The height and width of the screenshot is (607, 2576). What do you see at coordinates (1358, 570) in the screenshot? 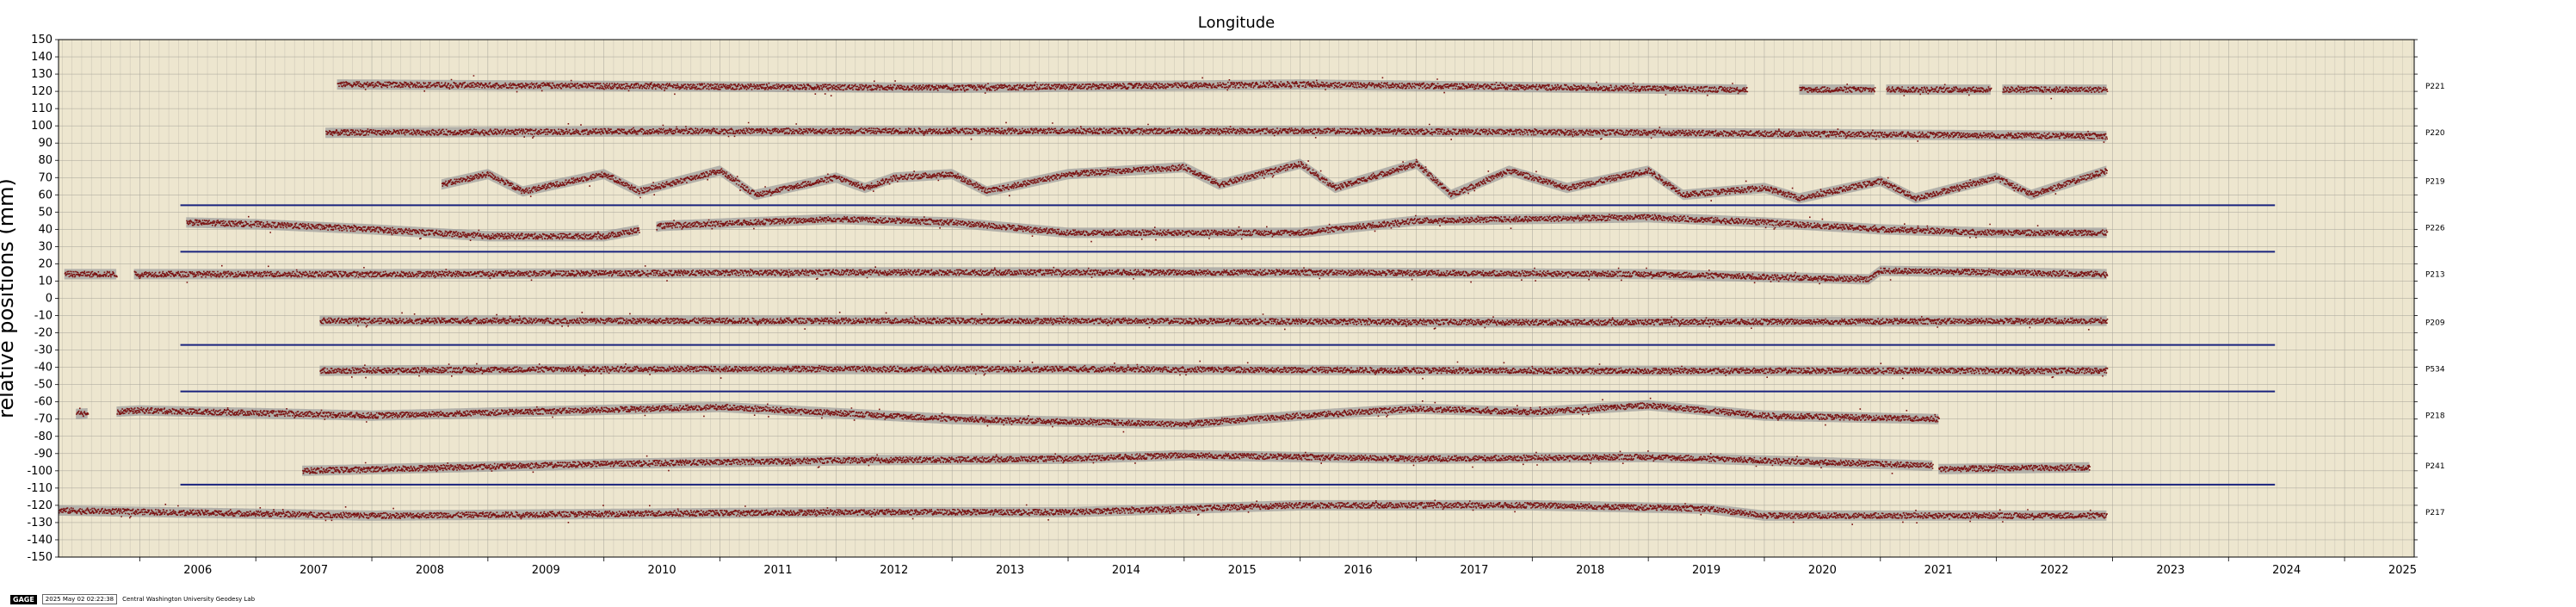
I see `x-tick-label: 2016` at bounding box center [1358, 570].